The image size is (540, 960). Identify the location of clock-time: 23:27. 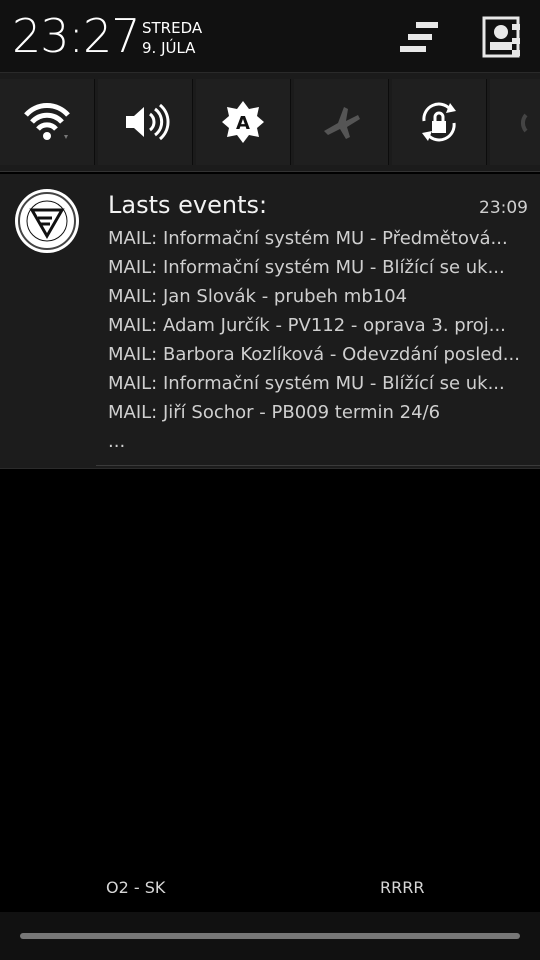
(76, 36).